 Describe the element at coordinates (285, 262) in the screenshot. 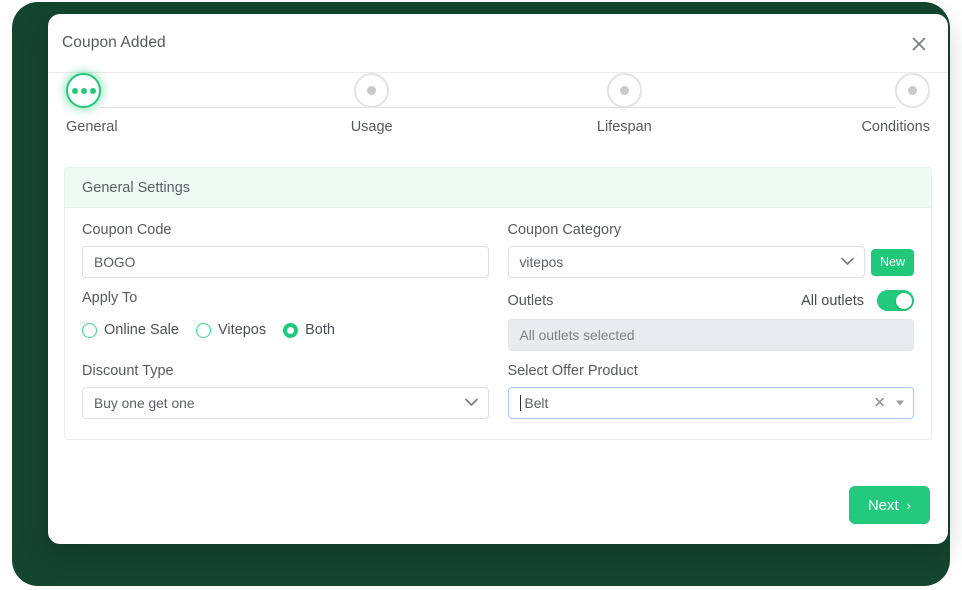

I see `coupon-code-input: BOGO` at that location.